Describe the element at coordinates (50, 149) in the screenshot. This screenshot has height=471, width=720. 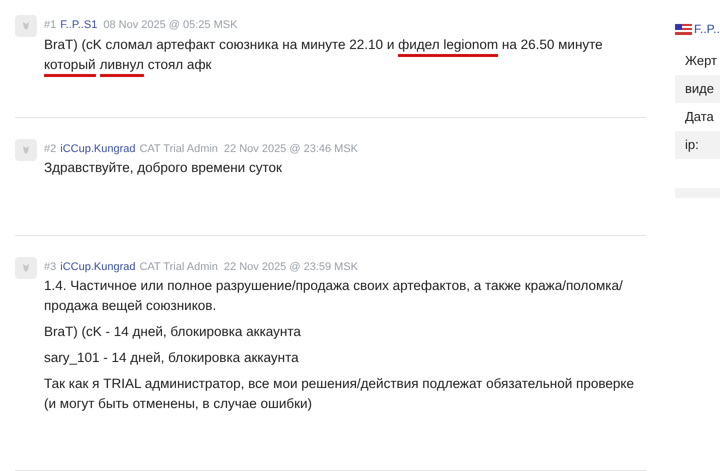
I see `post-number: #2` at that location.